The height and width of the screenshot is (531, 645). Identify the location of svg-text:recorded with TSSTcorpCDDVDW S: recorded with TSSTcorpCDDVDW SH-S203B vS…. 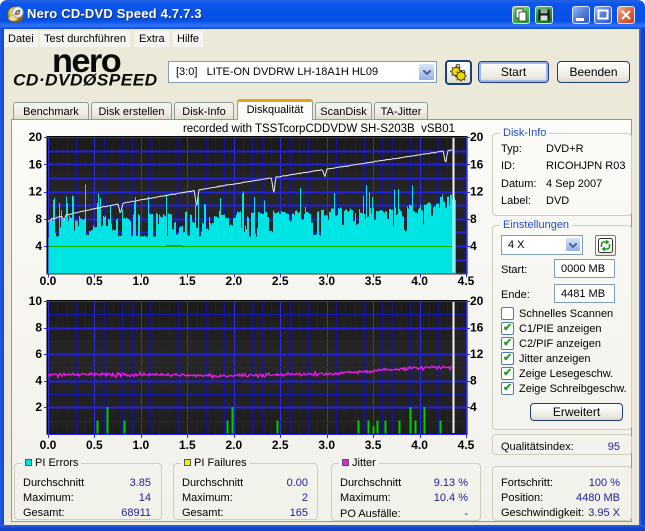
(319, 129).